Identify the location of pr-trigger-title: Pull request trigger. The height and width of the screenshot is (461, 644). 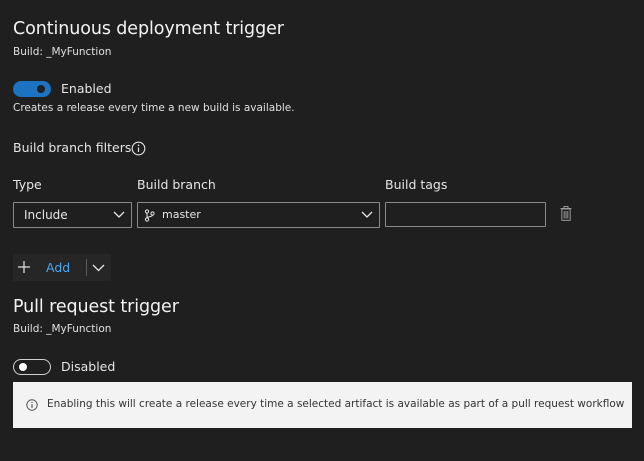
(96, 307).